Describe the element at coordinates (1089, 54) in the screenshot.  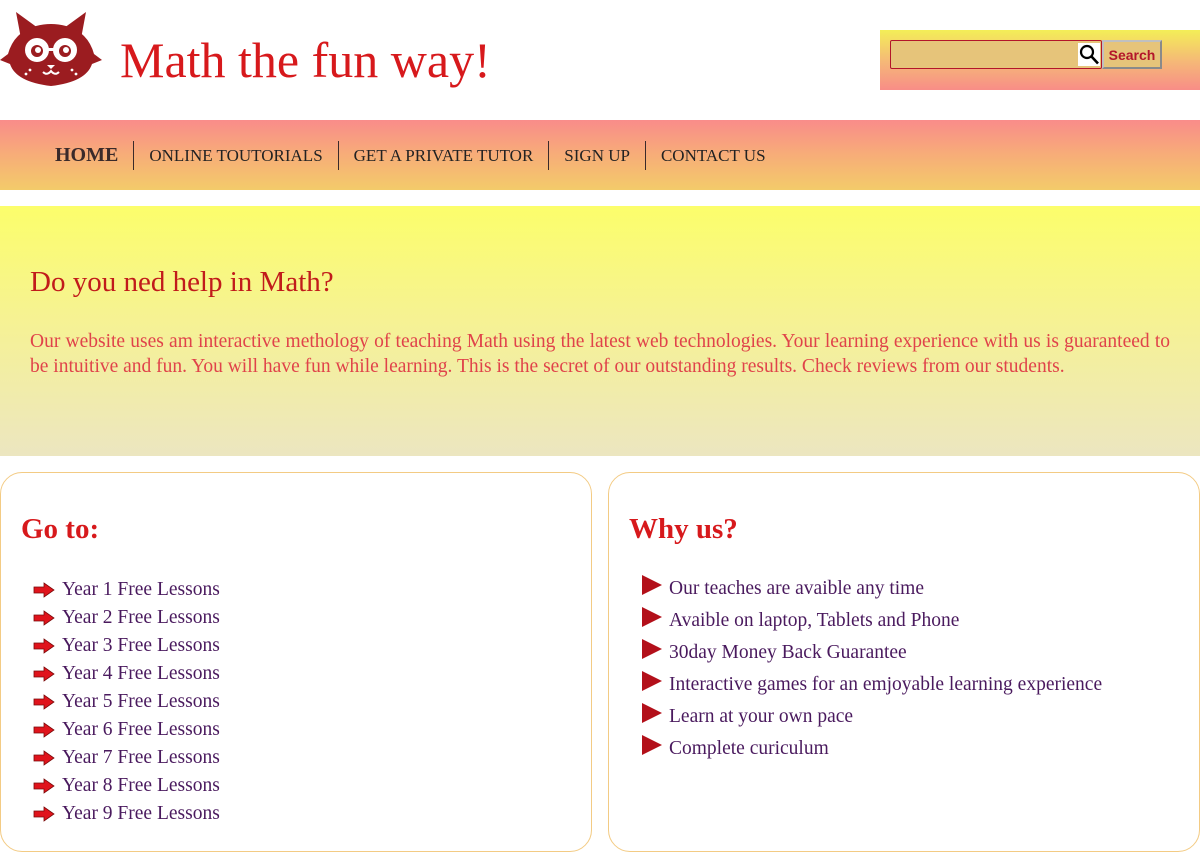
I see `search-icon` at that location.